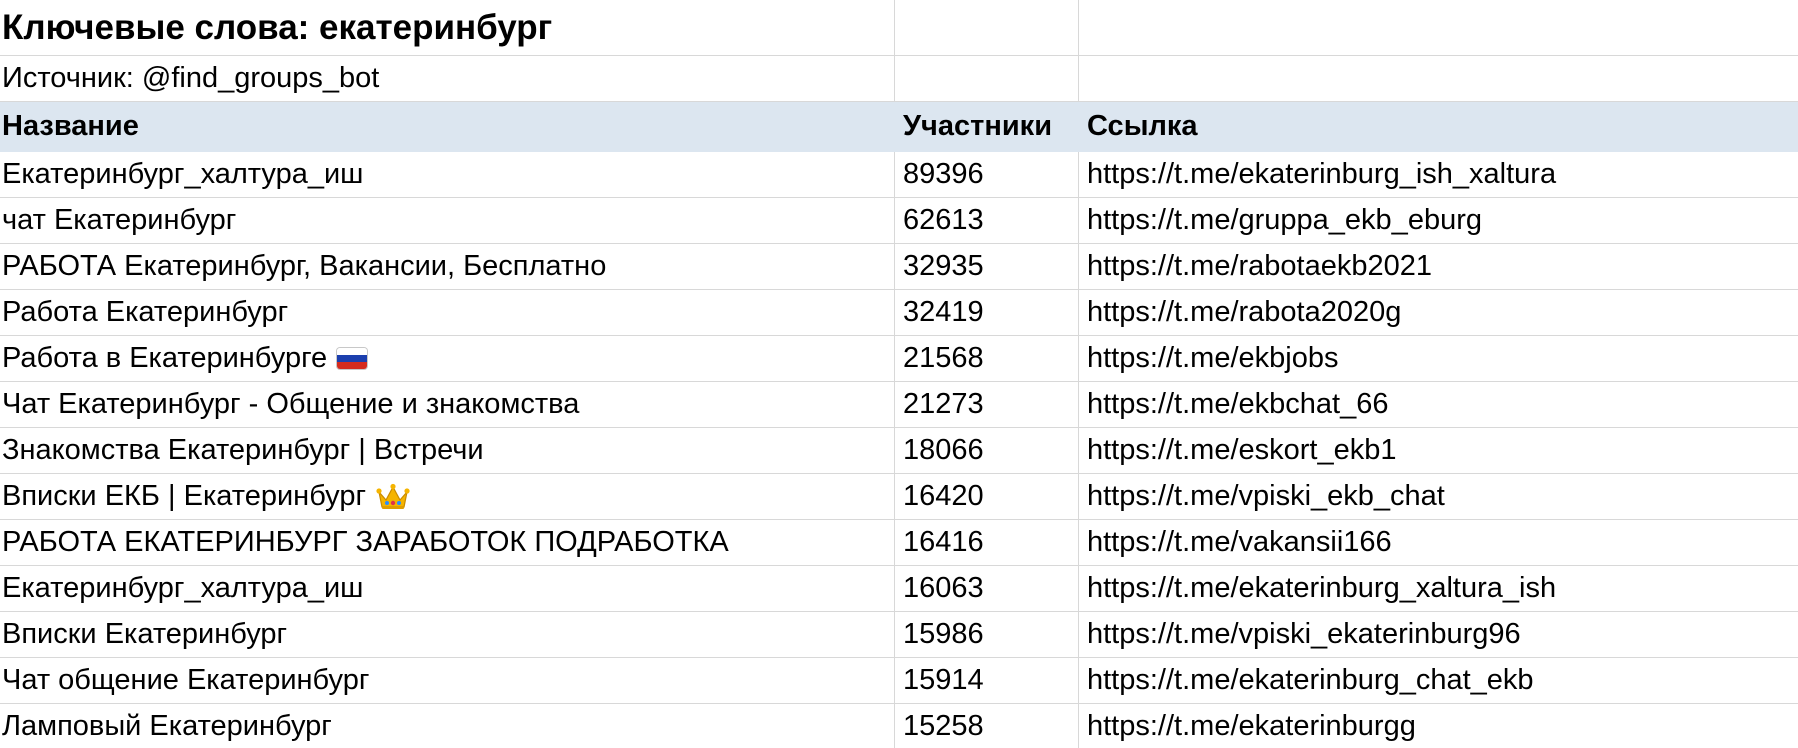 Image resolution: width=1798 pixels, height=748 pixels. Describe the element at coordinates (1438, 220) in the screenshot. I see `group-link: https://t.me/gruppa_ekb_eburg` at that location.